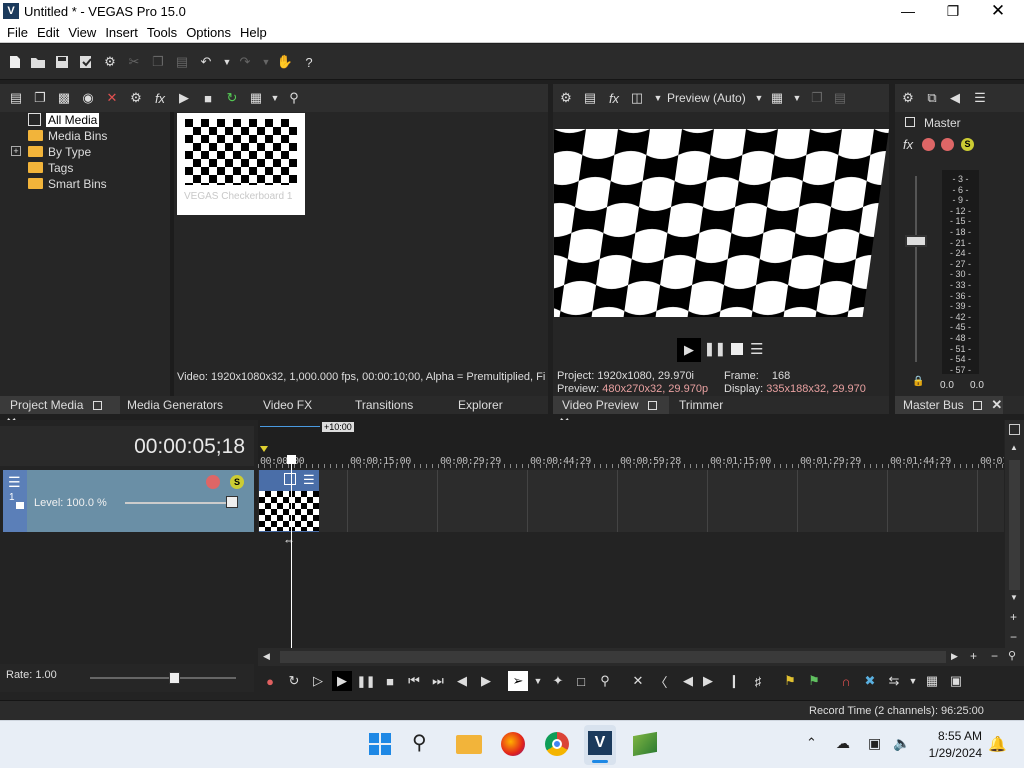 This screenshot has height=768, width=1024. Describe the element at coordinates (275, 98) in the screenshot. I see `views-dropdown-icon: ▼` at that location.